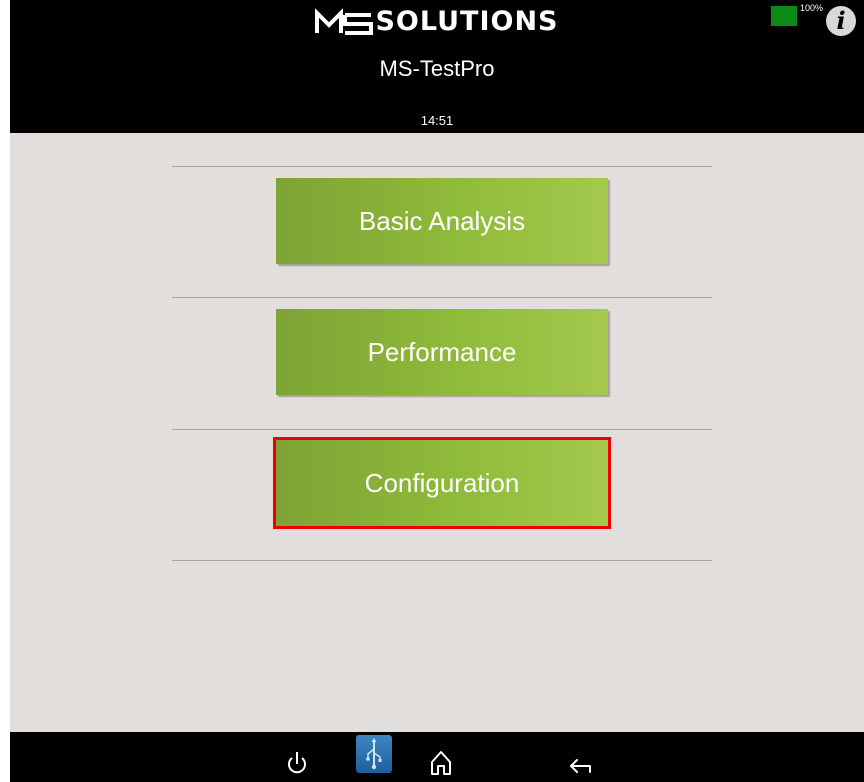 This screenshot has width=864, height=782. What do you see at coordinates (297, 757) in the screenshot?
I see `power-icon` at bounding box center [297, 757].